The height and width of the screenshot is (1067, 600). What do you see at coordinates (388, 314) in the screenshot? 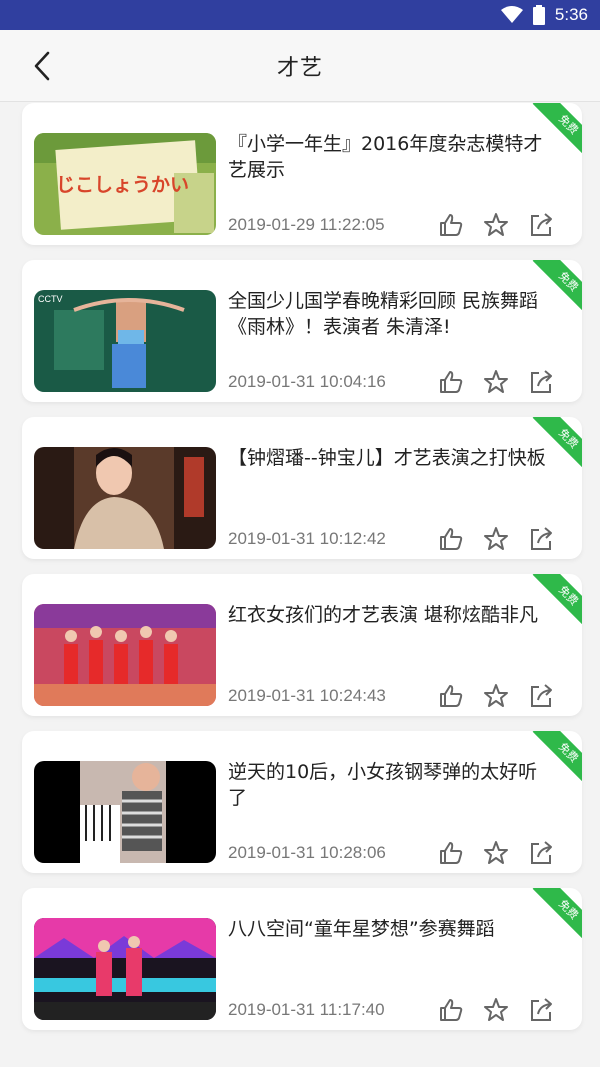
I see `item-title: 全国少儿国学春晚精彩回顾 民族舞蹈《雨林》！表演者 朱清泽!` at bounding box center [388, 314].